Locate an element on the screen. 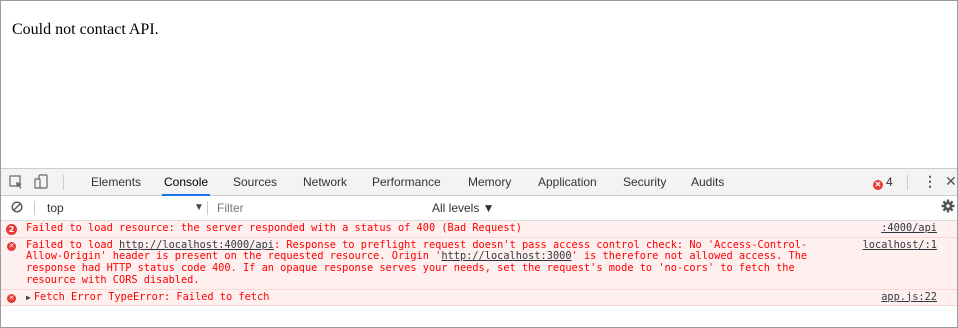 This screenshot has width=958, height=328. source-link: :4000/api is located at coordinates (909, 228).